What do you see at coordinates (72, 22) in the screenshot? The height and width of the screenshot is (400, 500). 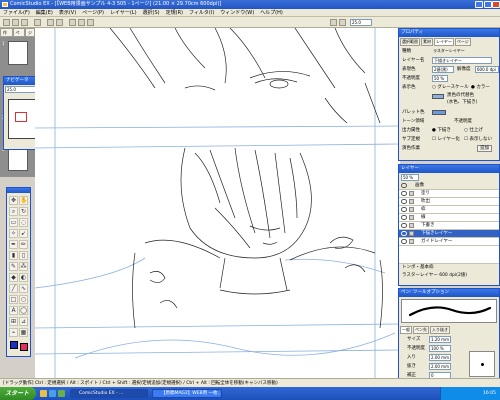 I see `cut-icon` at bounding box center [72, 22].